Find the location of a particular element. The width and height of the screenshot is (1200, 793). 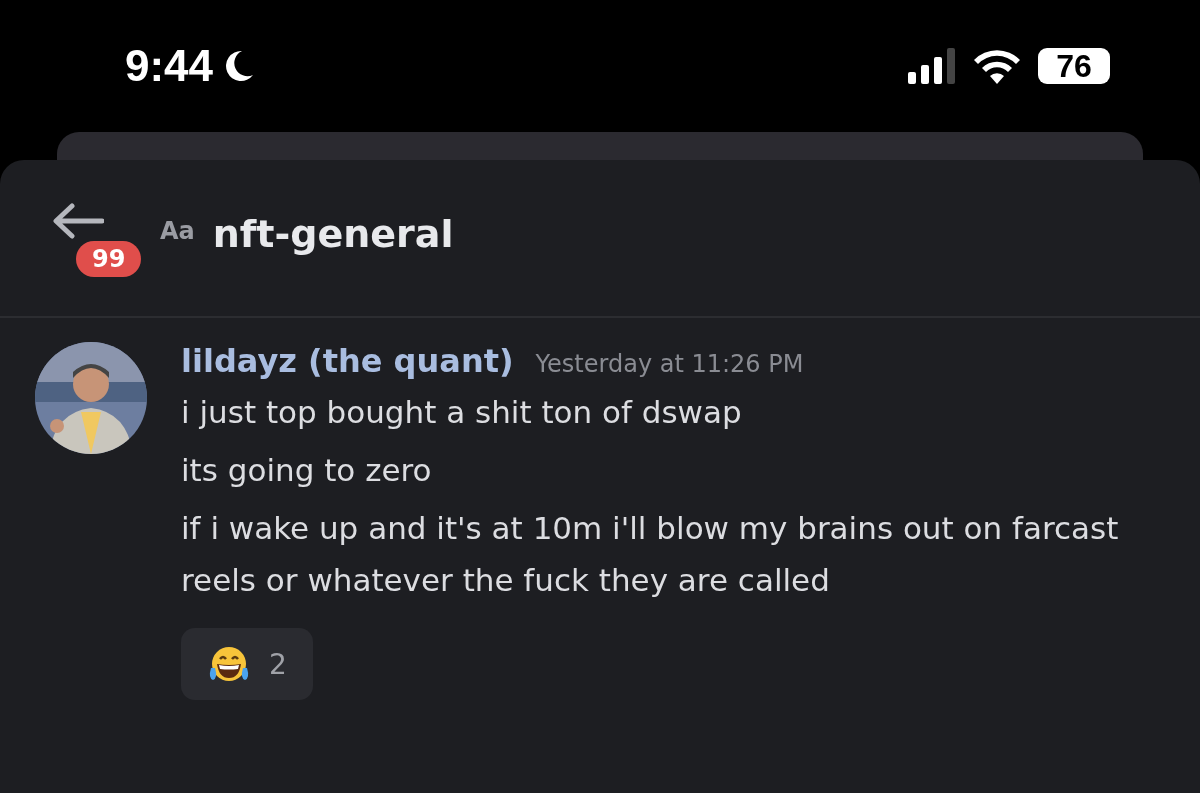

battery-indicator: 76 is located at coordinates (1074, 66).